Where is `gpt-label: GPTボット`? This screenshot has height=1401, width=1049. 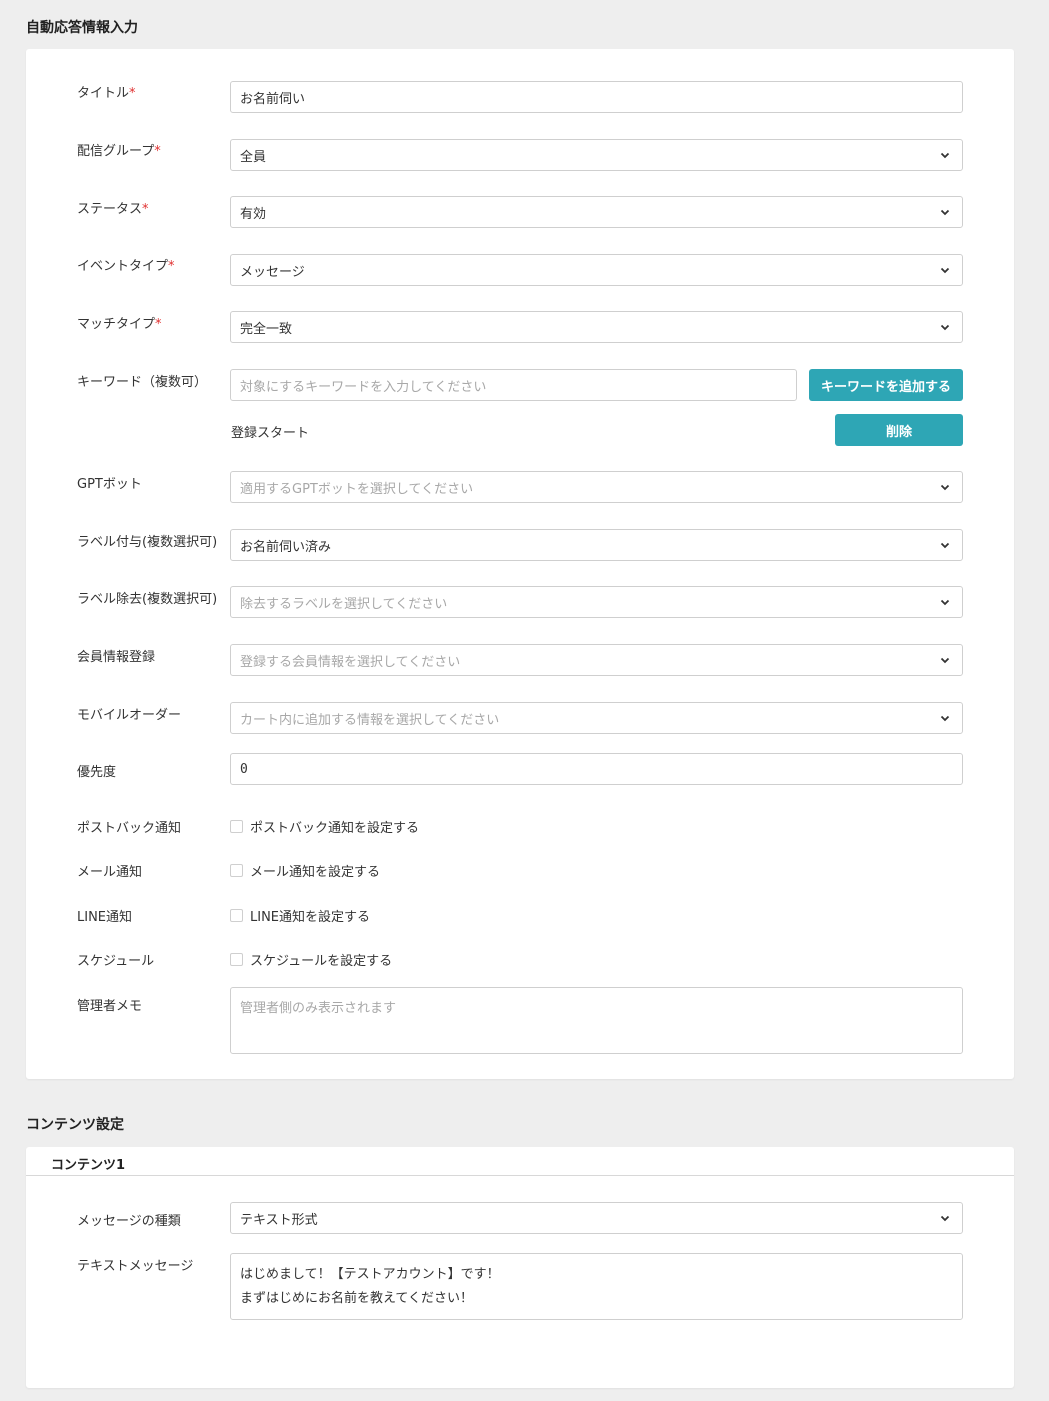
gpt-label: GPTボット is located at coordinates (109, 484).